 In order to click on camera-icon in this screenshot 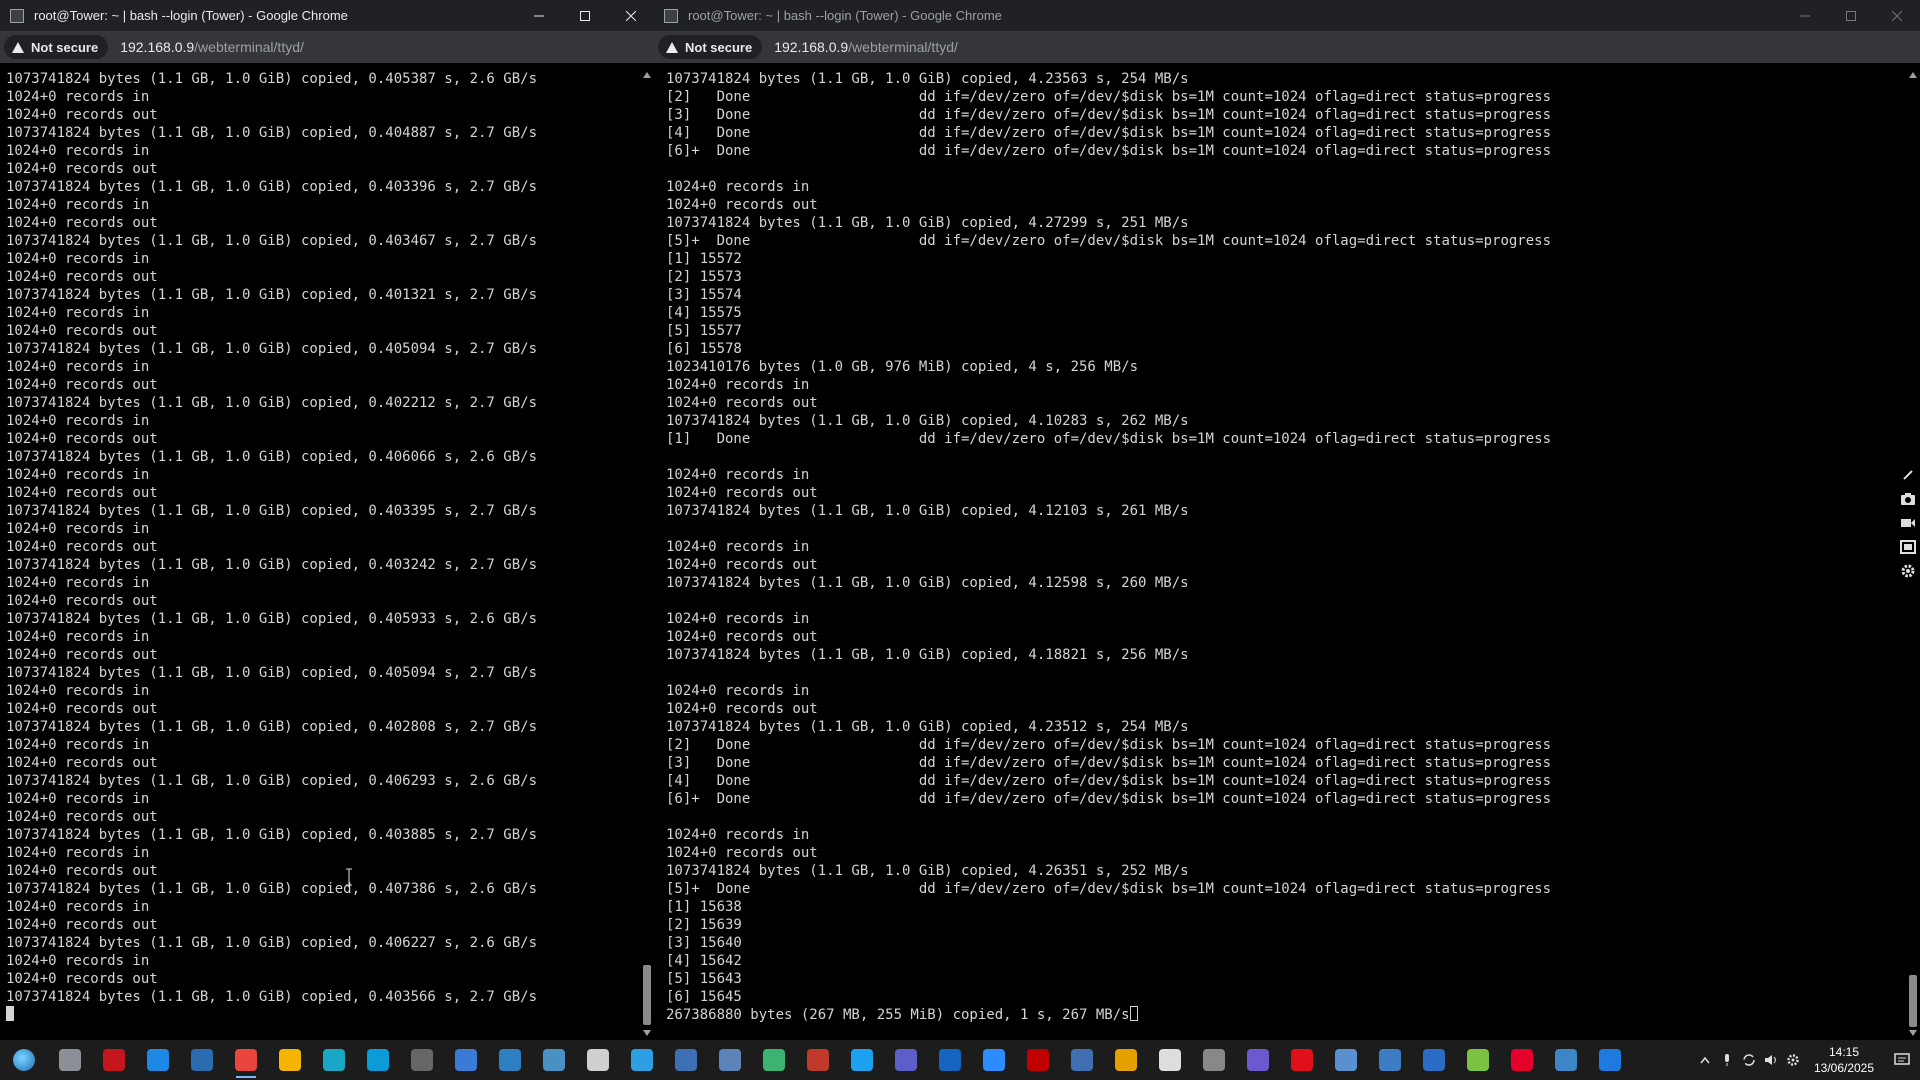, I will do `click(1908, 499)`.